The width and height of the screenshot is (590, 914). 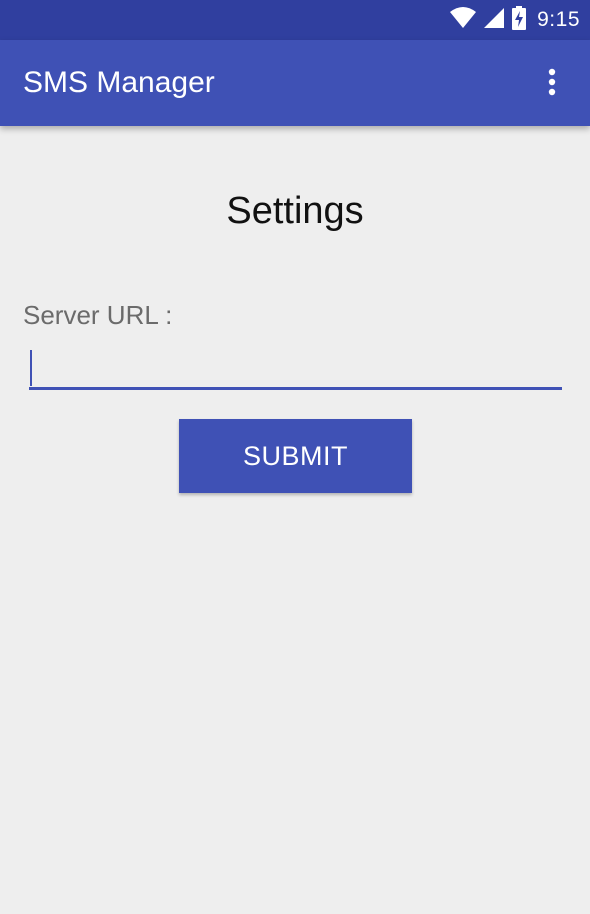 What do you see at coordinates (558, 19) in the screenshot?
I see `status-time: 9:15` at bounding box center [558, 19].